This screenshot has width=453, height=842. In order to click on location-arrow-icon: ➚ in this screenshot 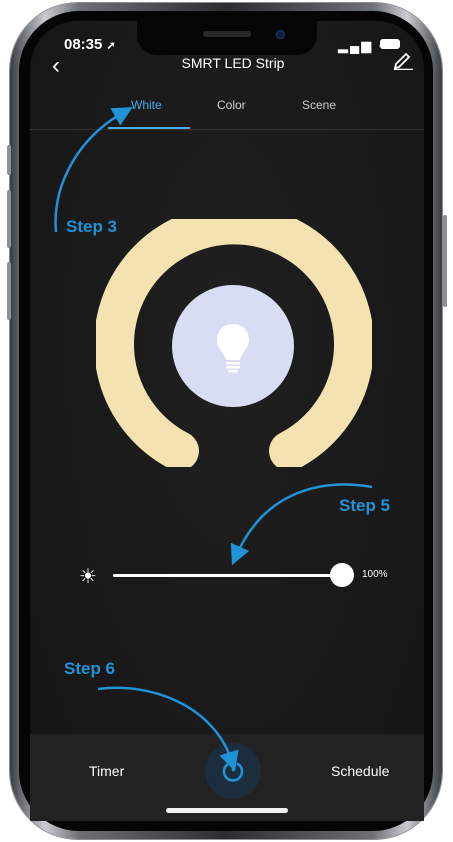, I will do `click(111, 46)`.